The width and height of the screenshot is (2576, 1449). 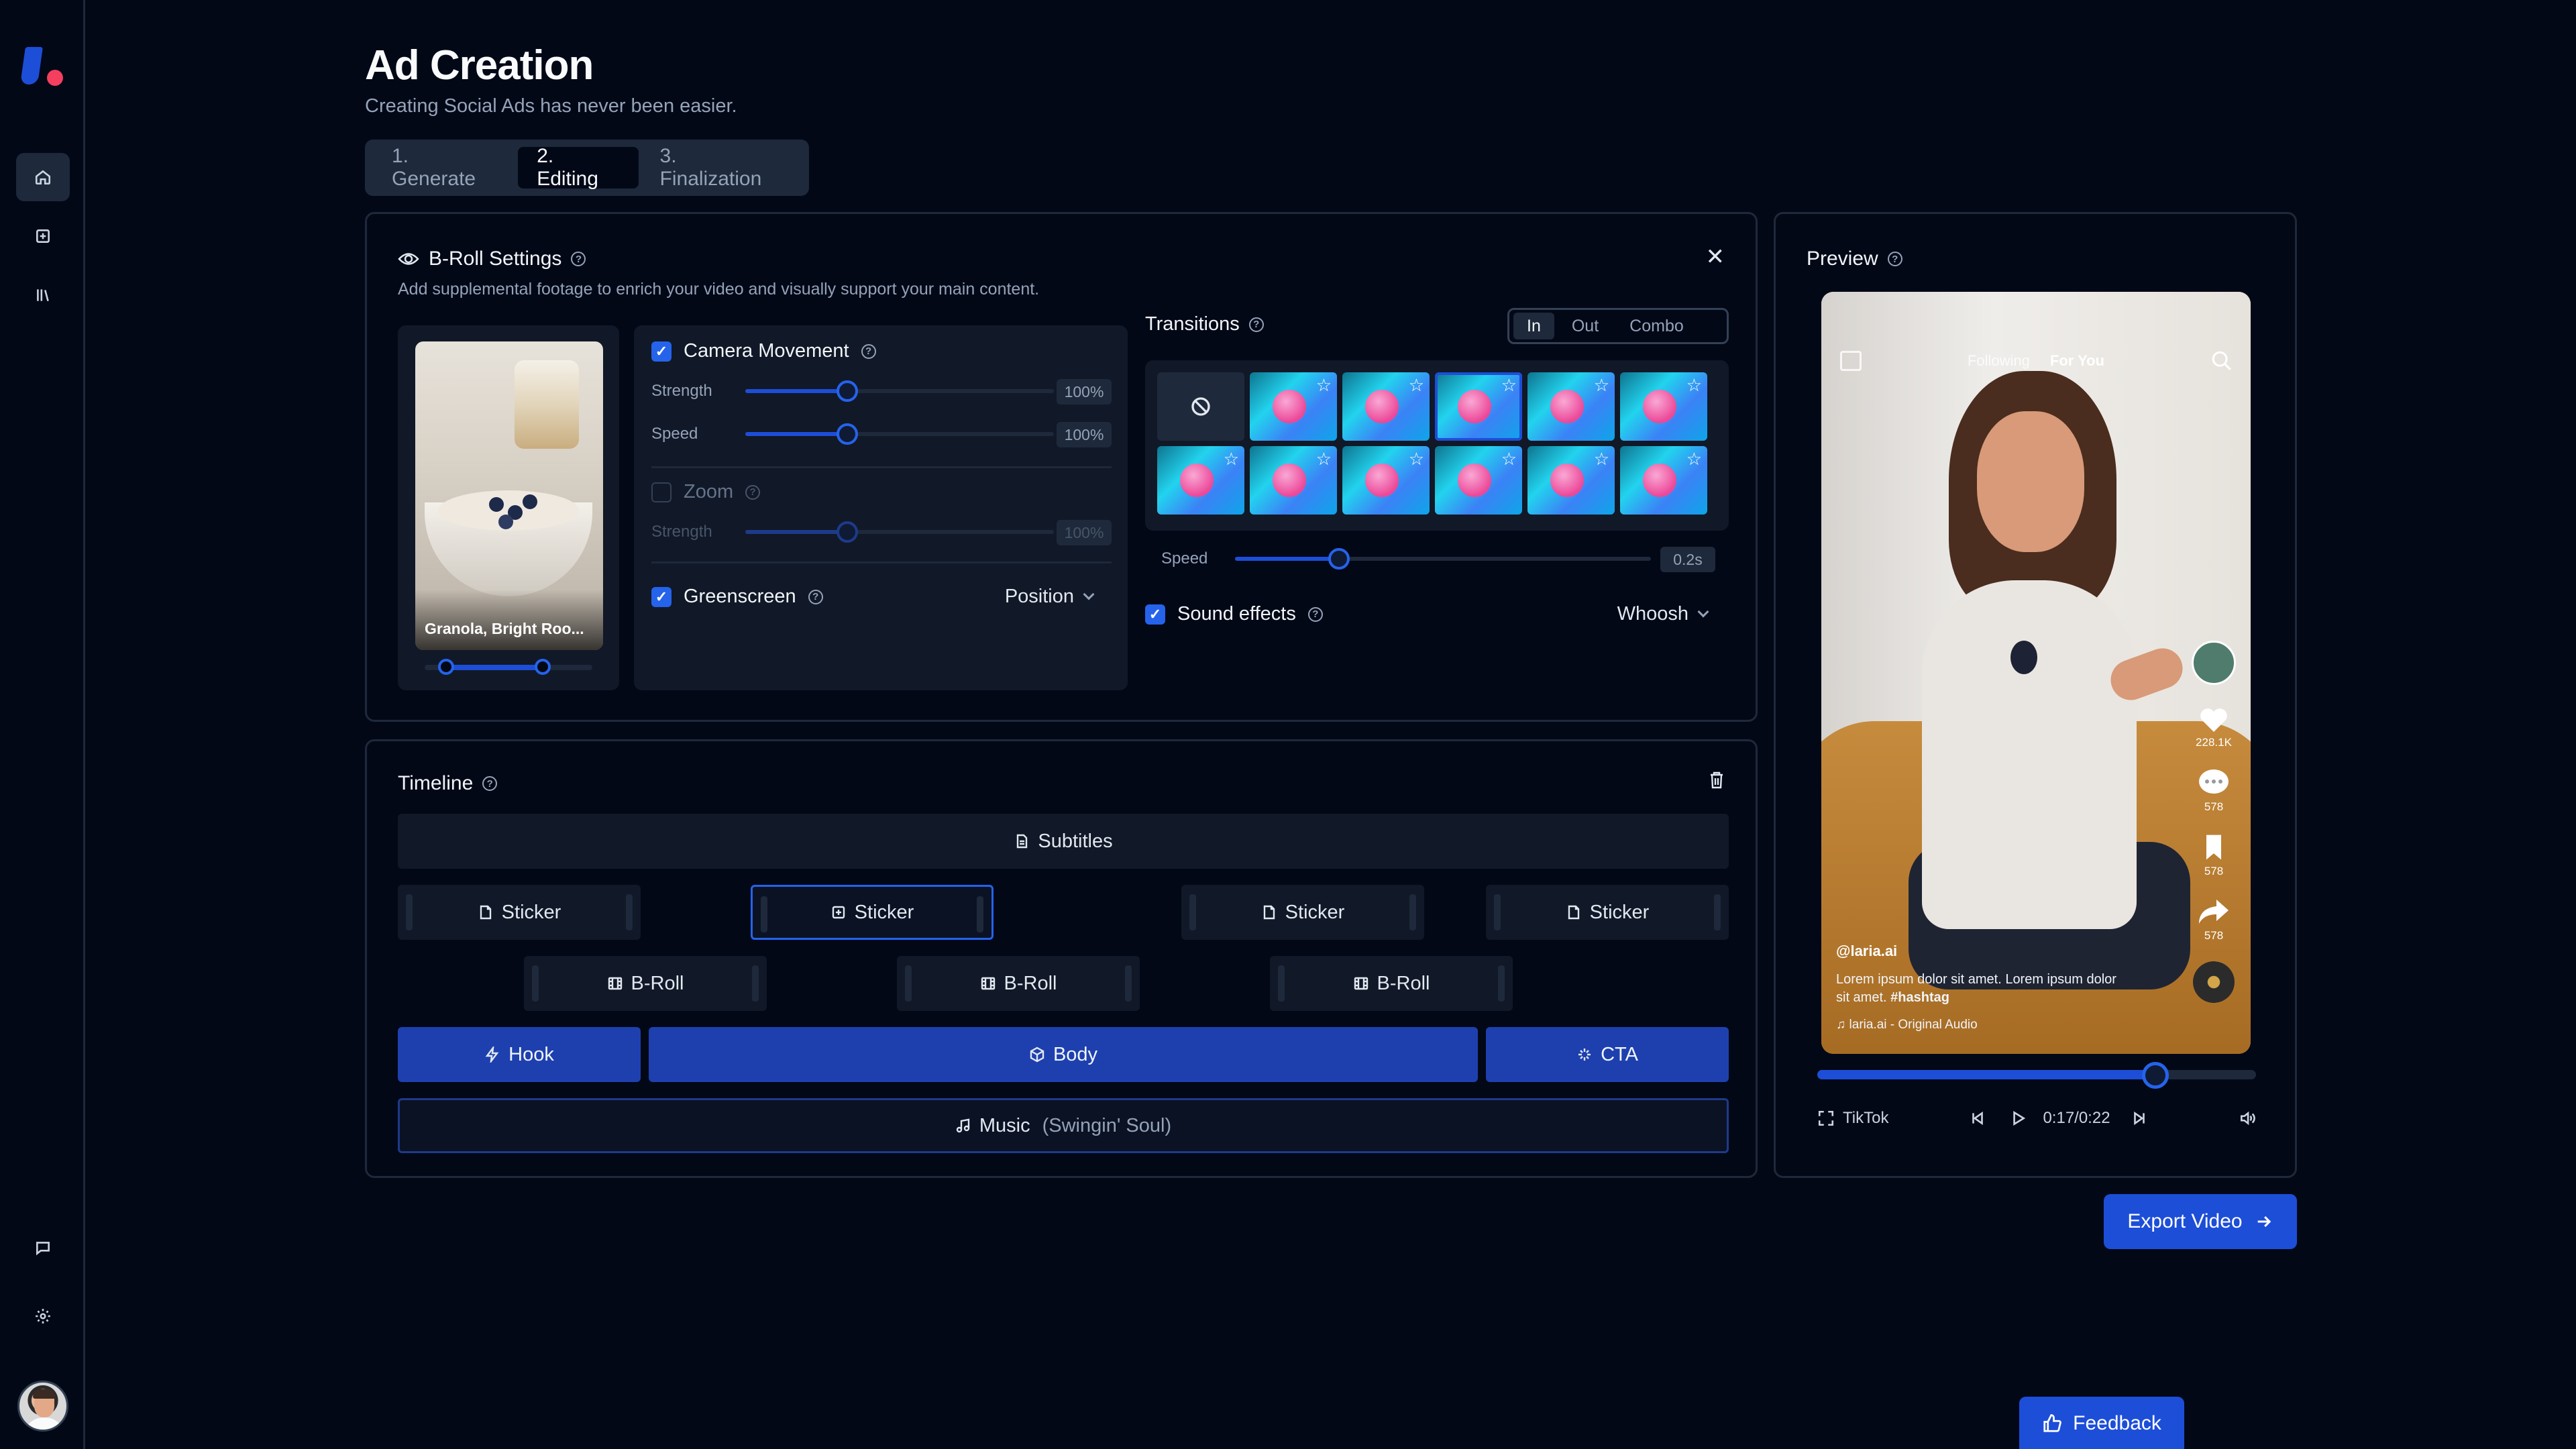 I want to click on zoom-strength-slider, so click(x=899, y=532).